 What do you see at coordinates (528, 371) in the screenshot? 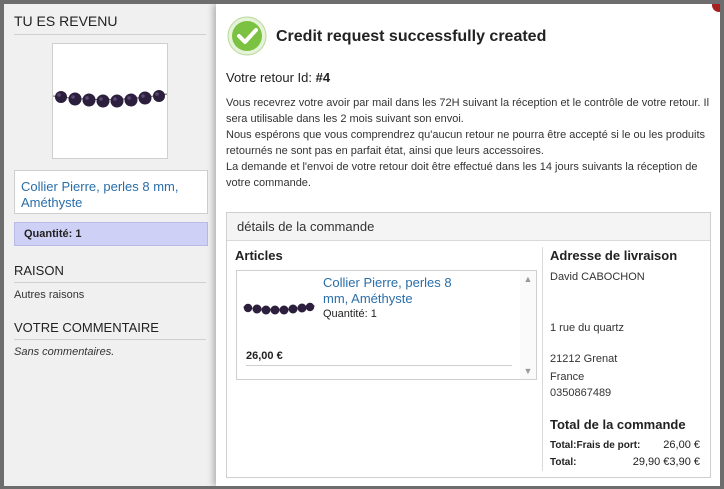
I see `triangle-down-icon: ▼` at bounding box center [528, 371].